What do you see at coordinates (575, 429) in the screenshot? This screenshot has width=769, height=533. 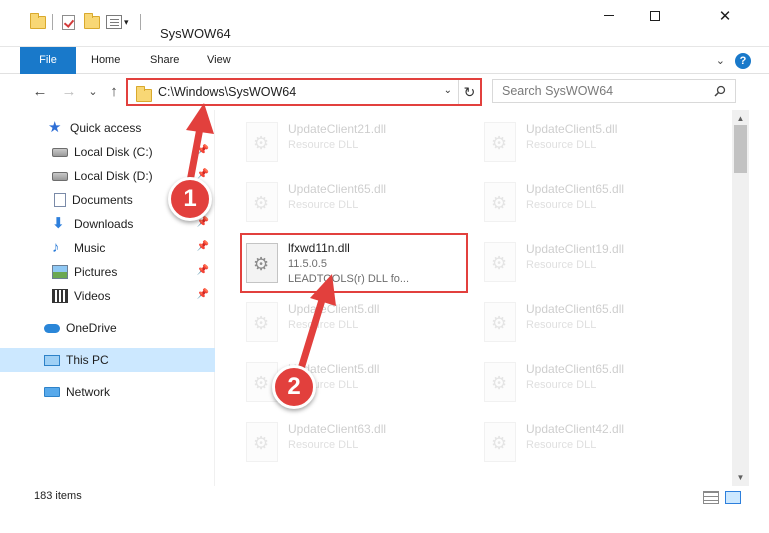 I see `file-name: UpdateClient42.dll` at bounding box center [575, 429].